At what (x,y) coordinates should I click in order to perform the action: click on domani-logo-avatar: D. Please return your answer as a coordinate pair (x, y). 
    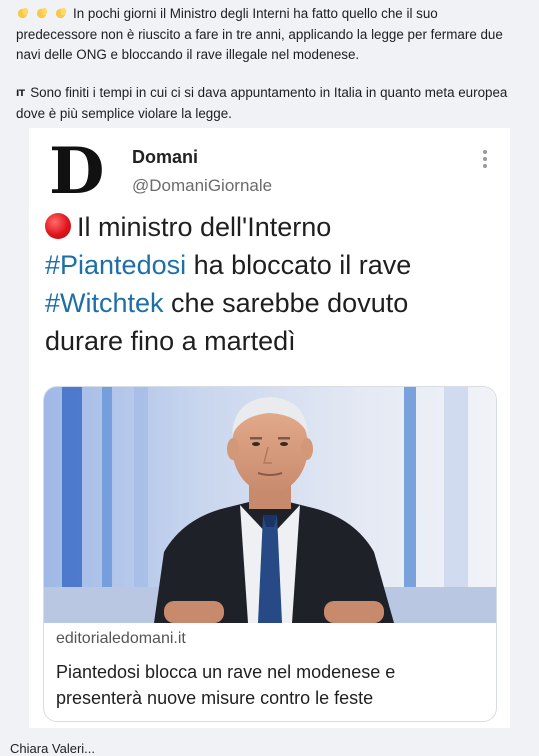
    Looking at the image, I should click on (77, 171).